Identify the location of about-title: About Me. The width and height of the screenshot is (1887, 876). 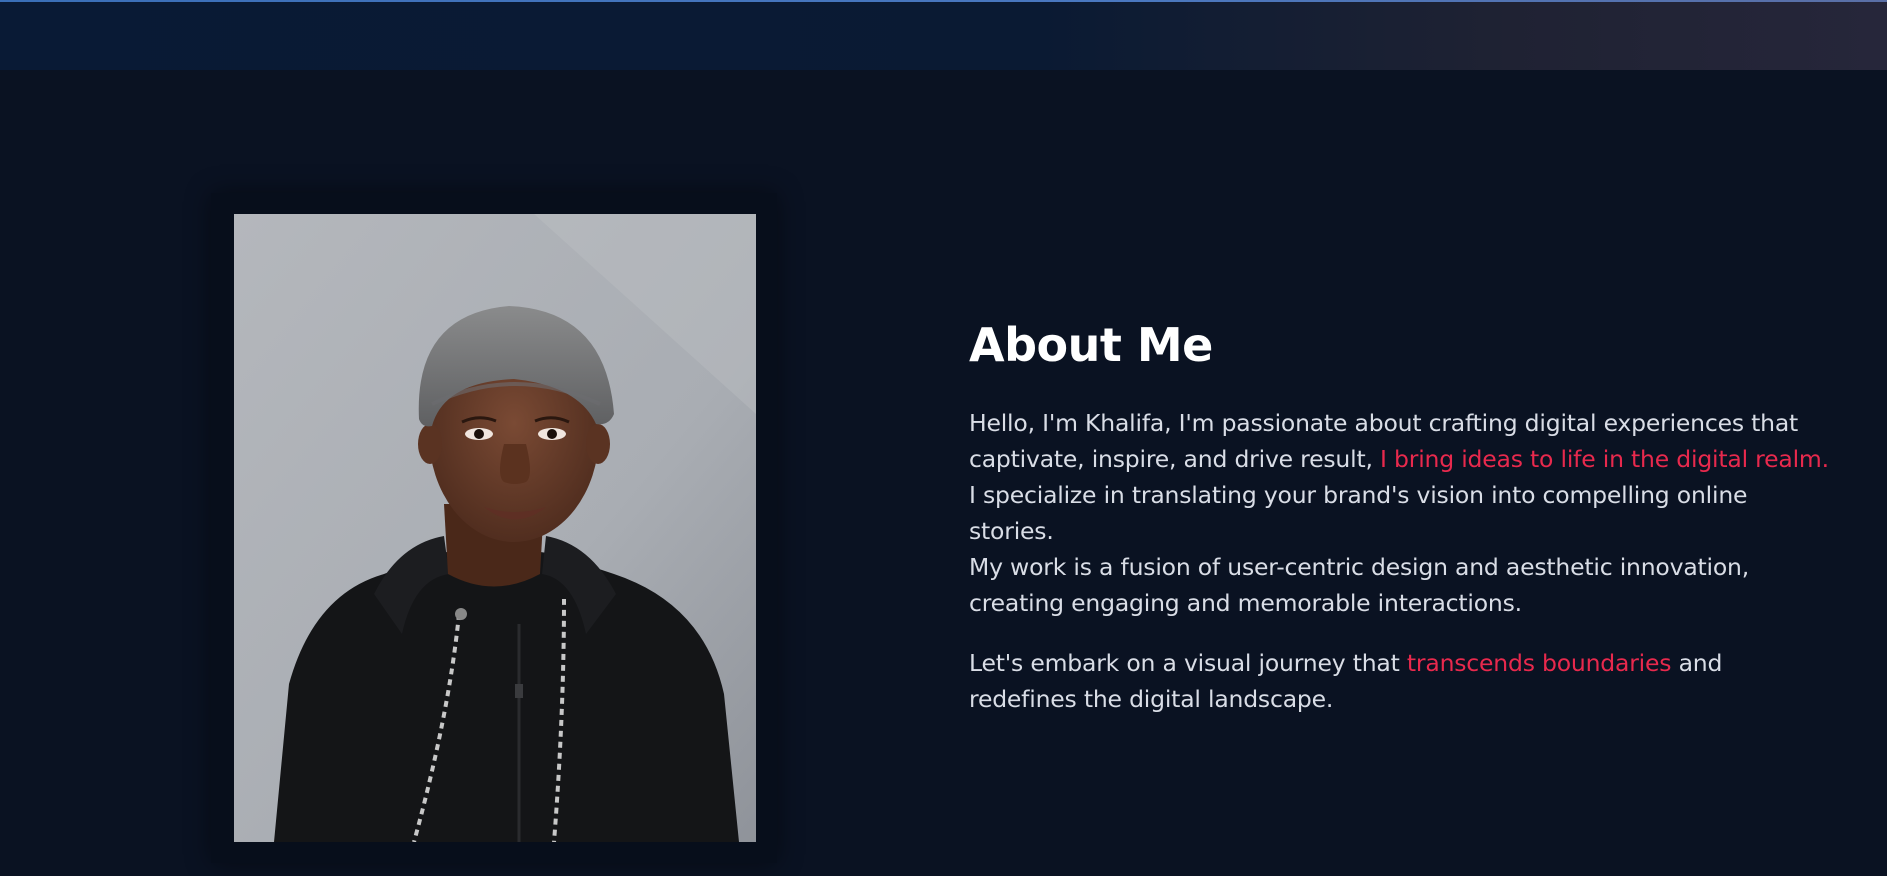
(1091, 345).